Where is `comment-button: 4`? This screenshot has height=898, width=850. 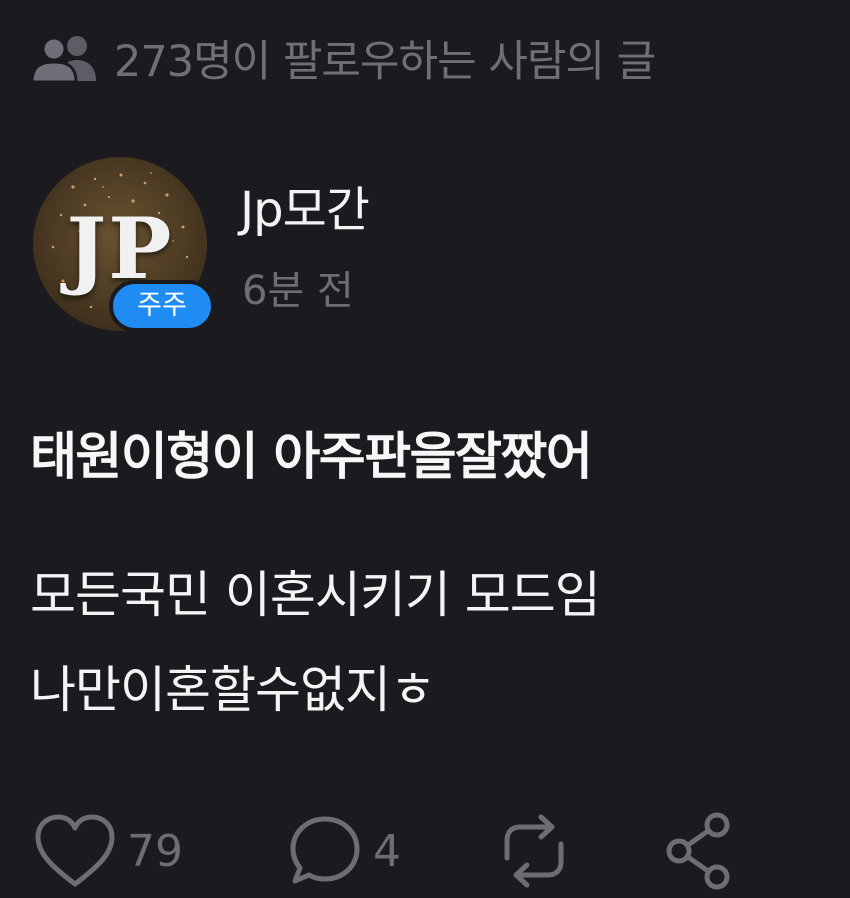 comment-button: 4 is located at coordinates (344, 851).